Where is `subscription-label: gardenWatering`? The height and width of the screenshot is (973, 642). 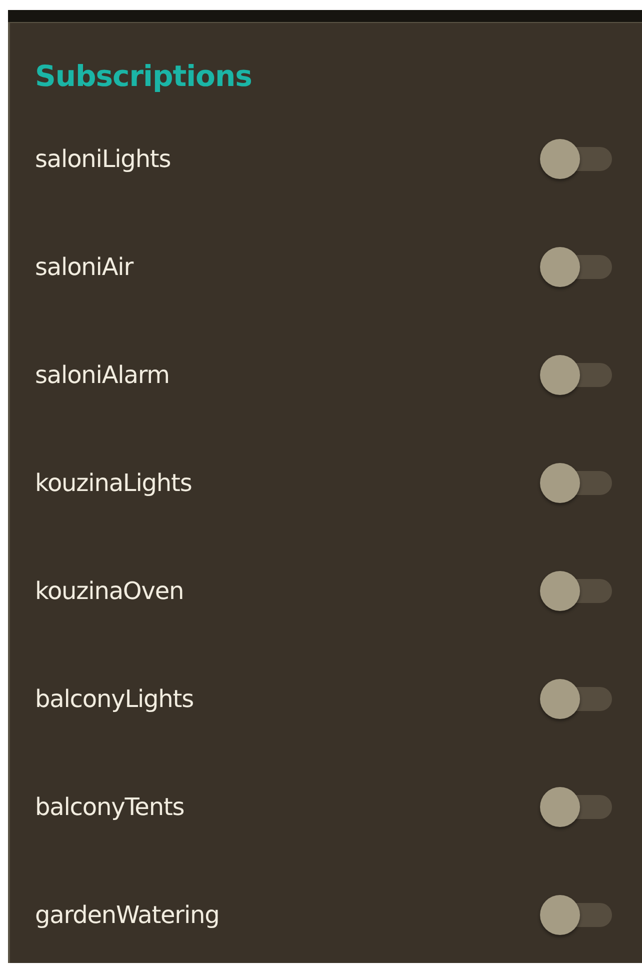
subscription-label: gardenWatering is located at coordinates (127, 915).